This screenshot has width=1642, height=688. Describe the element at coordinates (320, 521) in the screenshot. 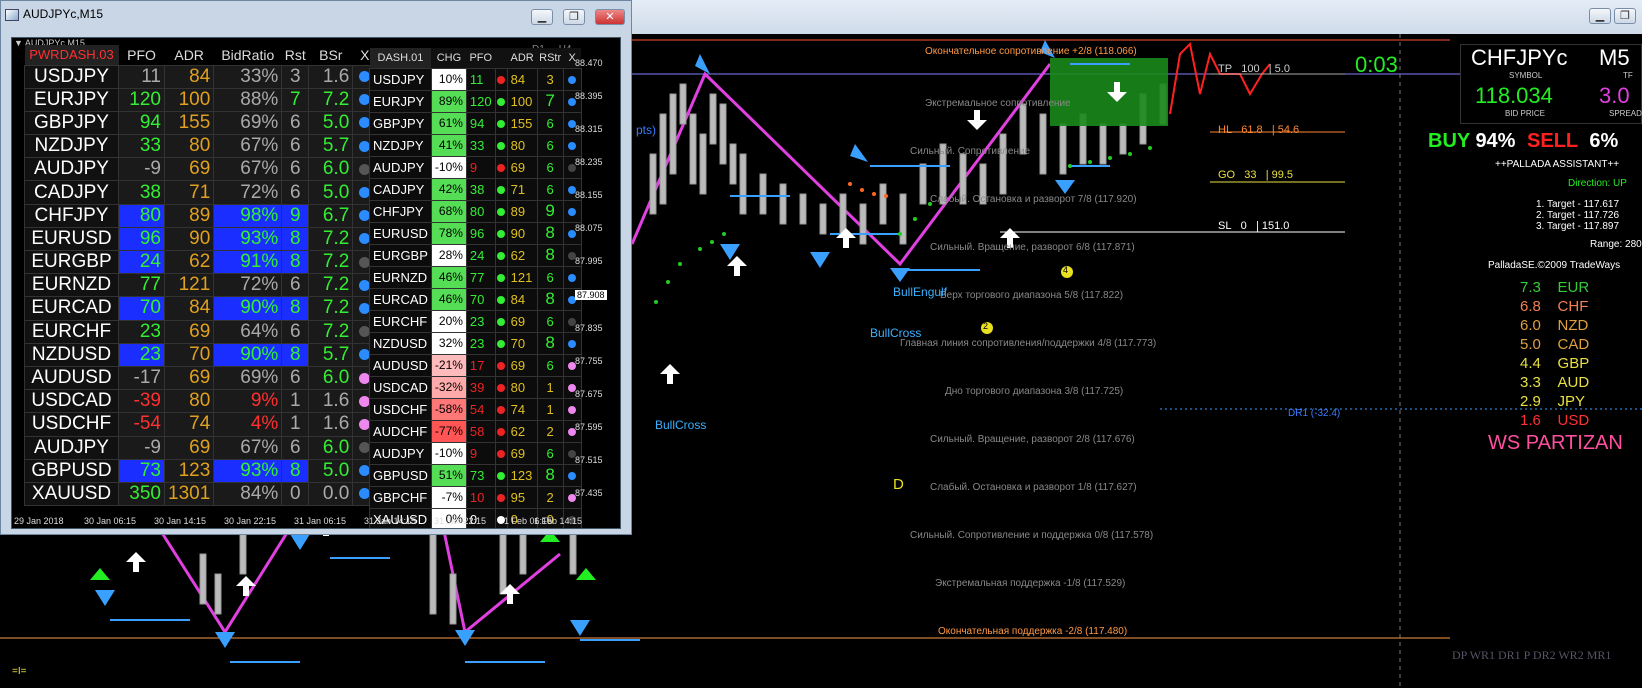

I see `time-tick-label: 31 Jan 06:15` at that location.